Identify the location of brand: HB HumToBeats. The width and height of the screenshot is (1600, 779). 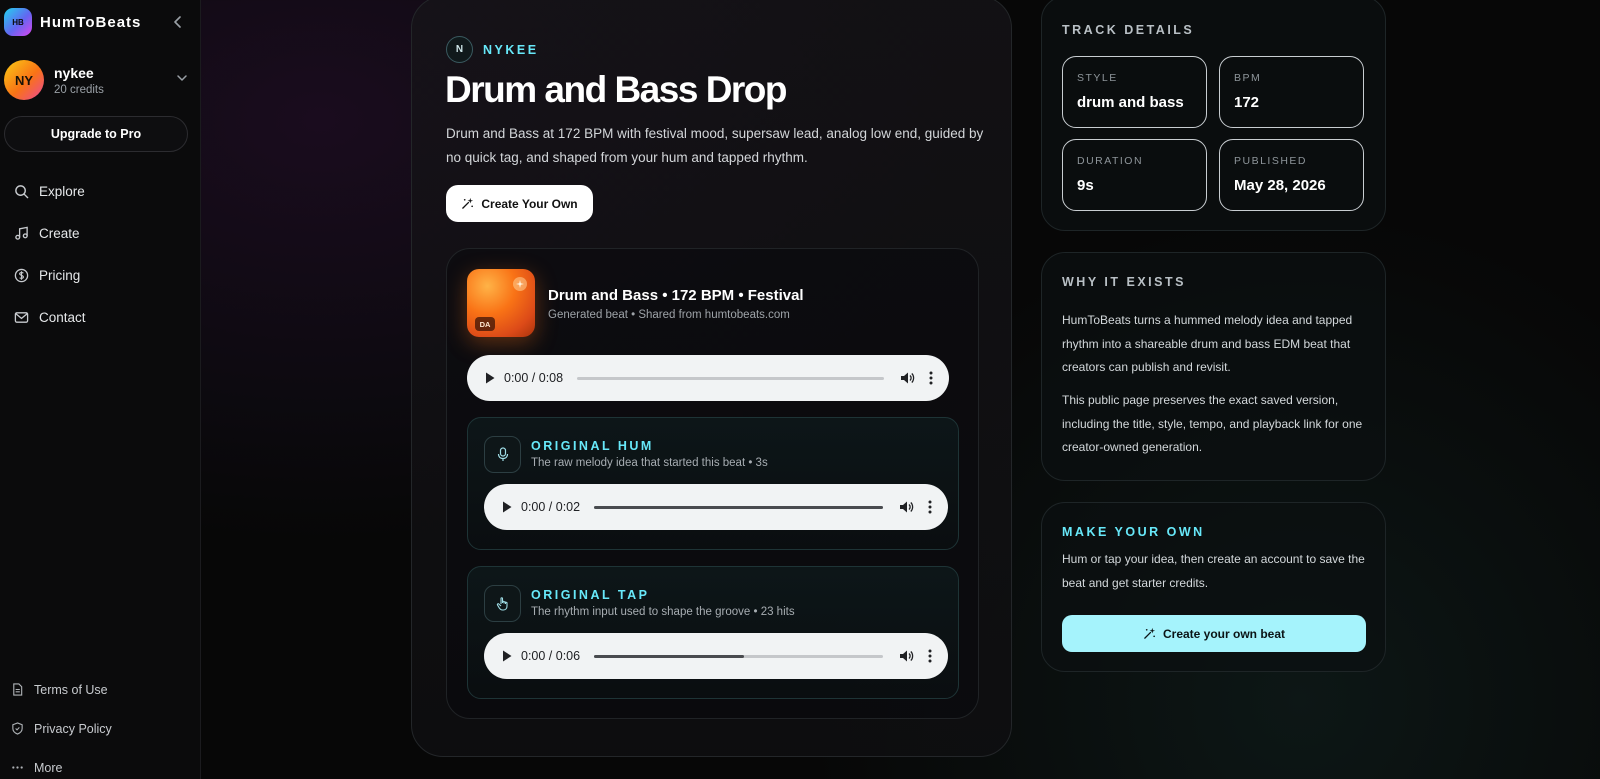
(72, 22).